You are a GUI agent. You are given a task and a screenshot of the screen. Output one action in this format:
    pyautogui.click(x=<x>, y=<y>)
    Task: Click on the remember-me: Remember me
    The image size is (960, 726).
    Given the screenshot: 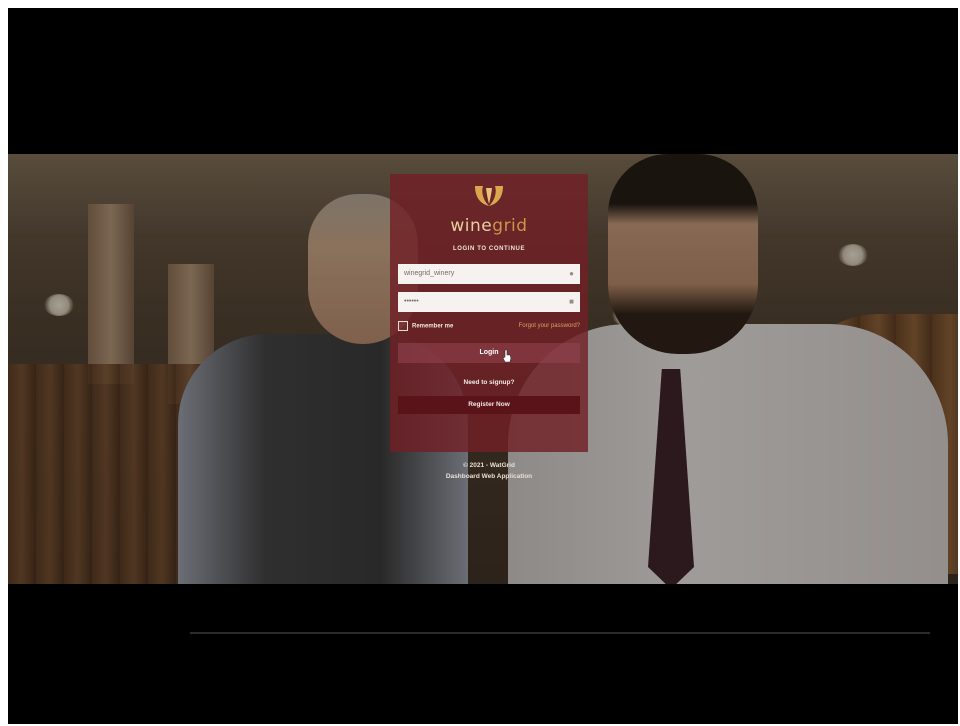 What is the action you would take?
    pyautogui.click(x=425, y=326)
    